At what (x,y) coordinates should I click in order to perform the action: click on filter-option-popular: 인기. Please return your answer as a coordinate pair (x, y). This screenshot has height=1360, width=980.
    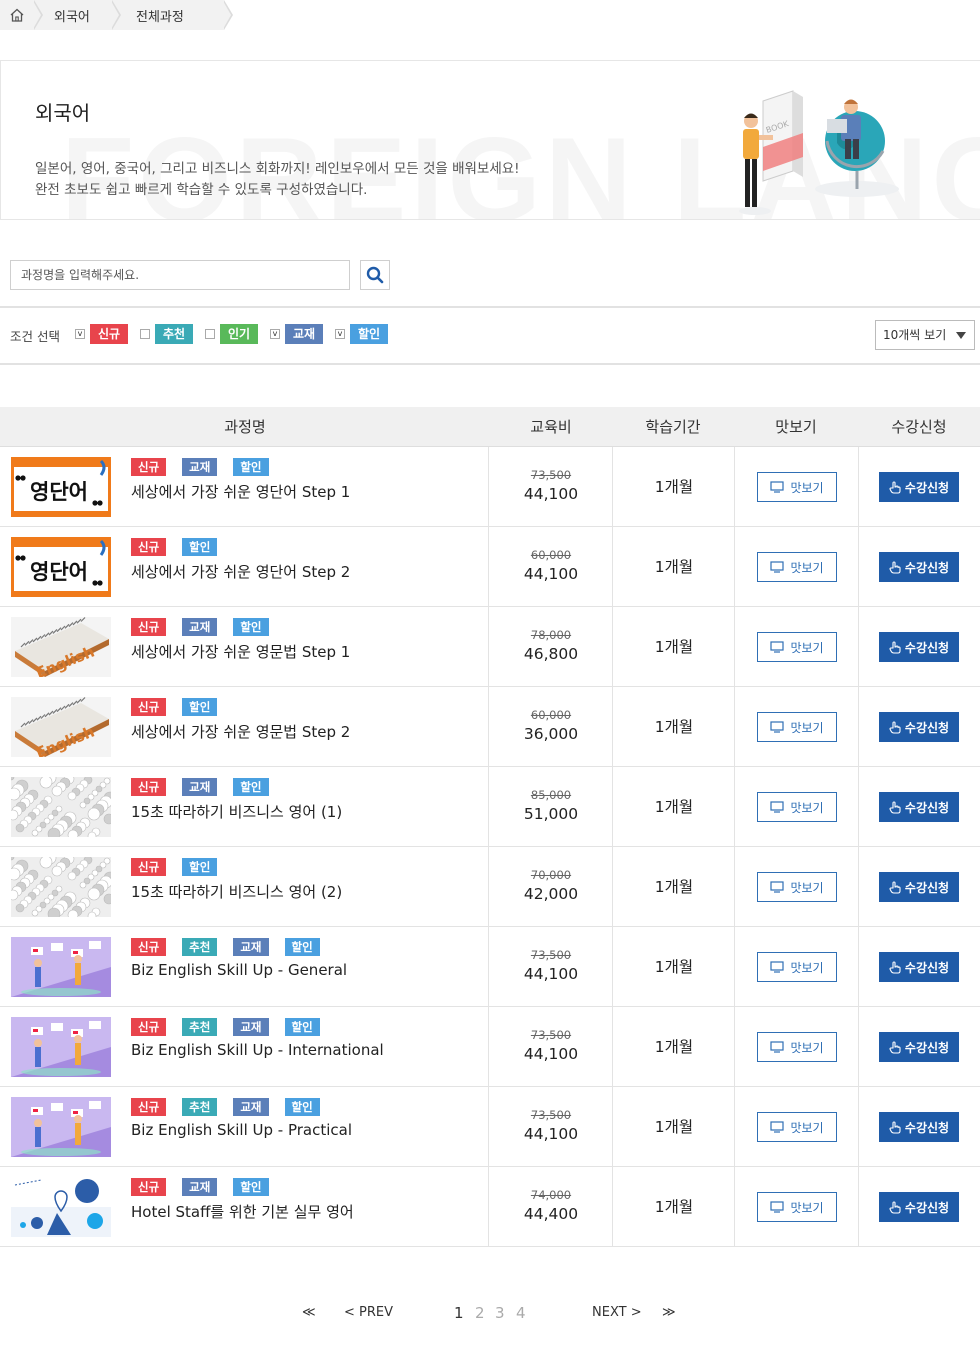
    Looking at the image, I should click on (232, 334).